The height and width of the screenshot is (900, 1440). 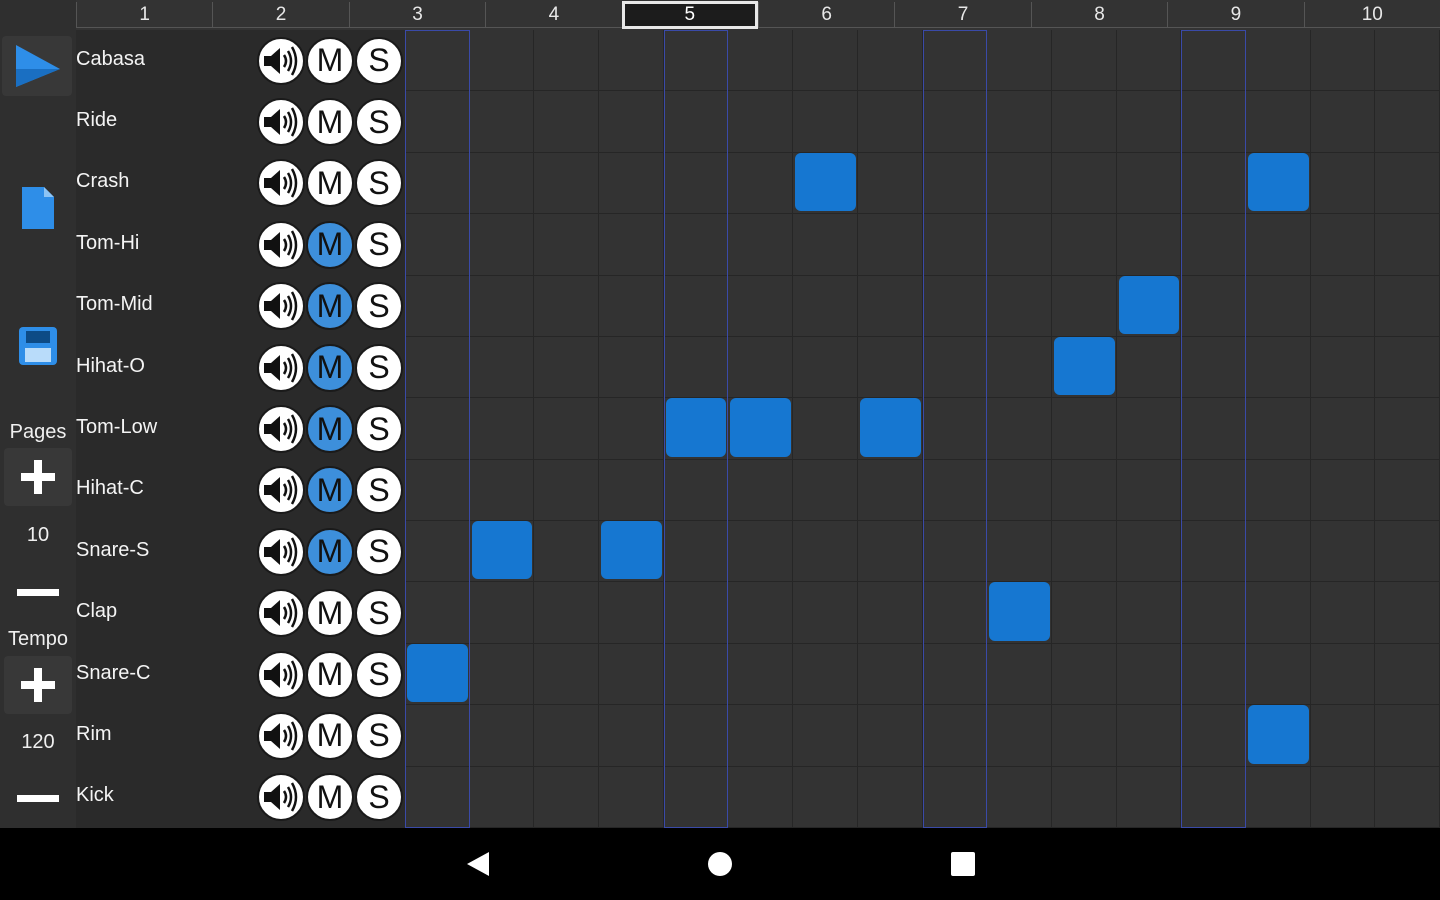 I want to click on page-tab-4: 4, so click(x=553, y=15).